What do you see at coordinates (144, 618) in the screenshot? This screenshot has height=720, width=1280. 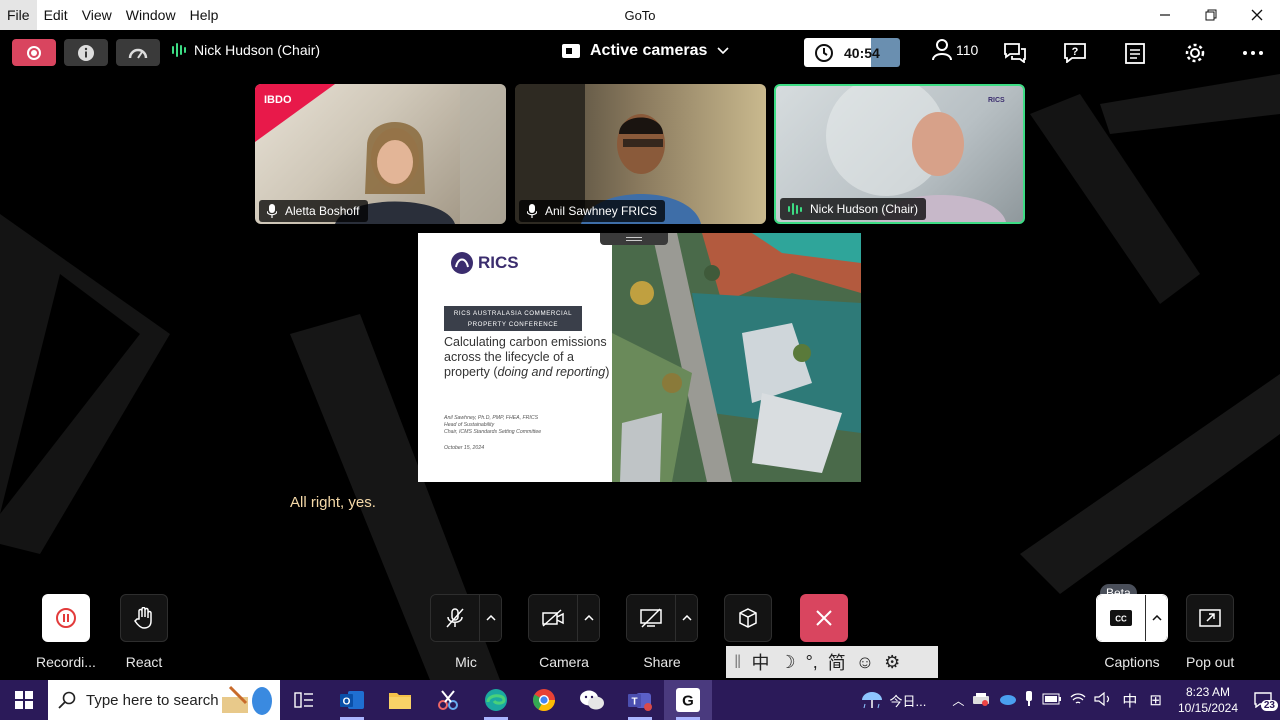 I see `react-button` at bounding box center [144, 618].